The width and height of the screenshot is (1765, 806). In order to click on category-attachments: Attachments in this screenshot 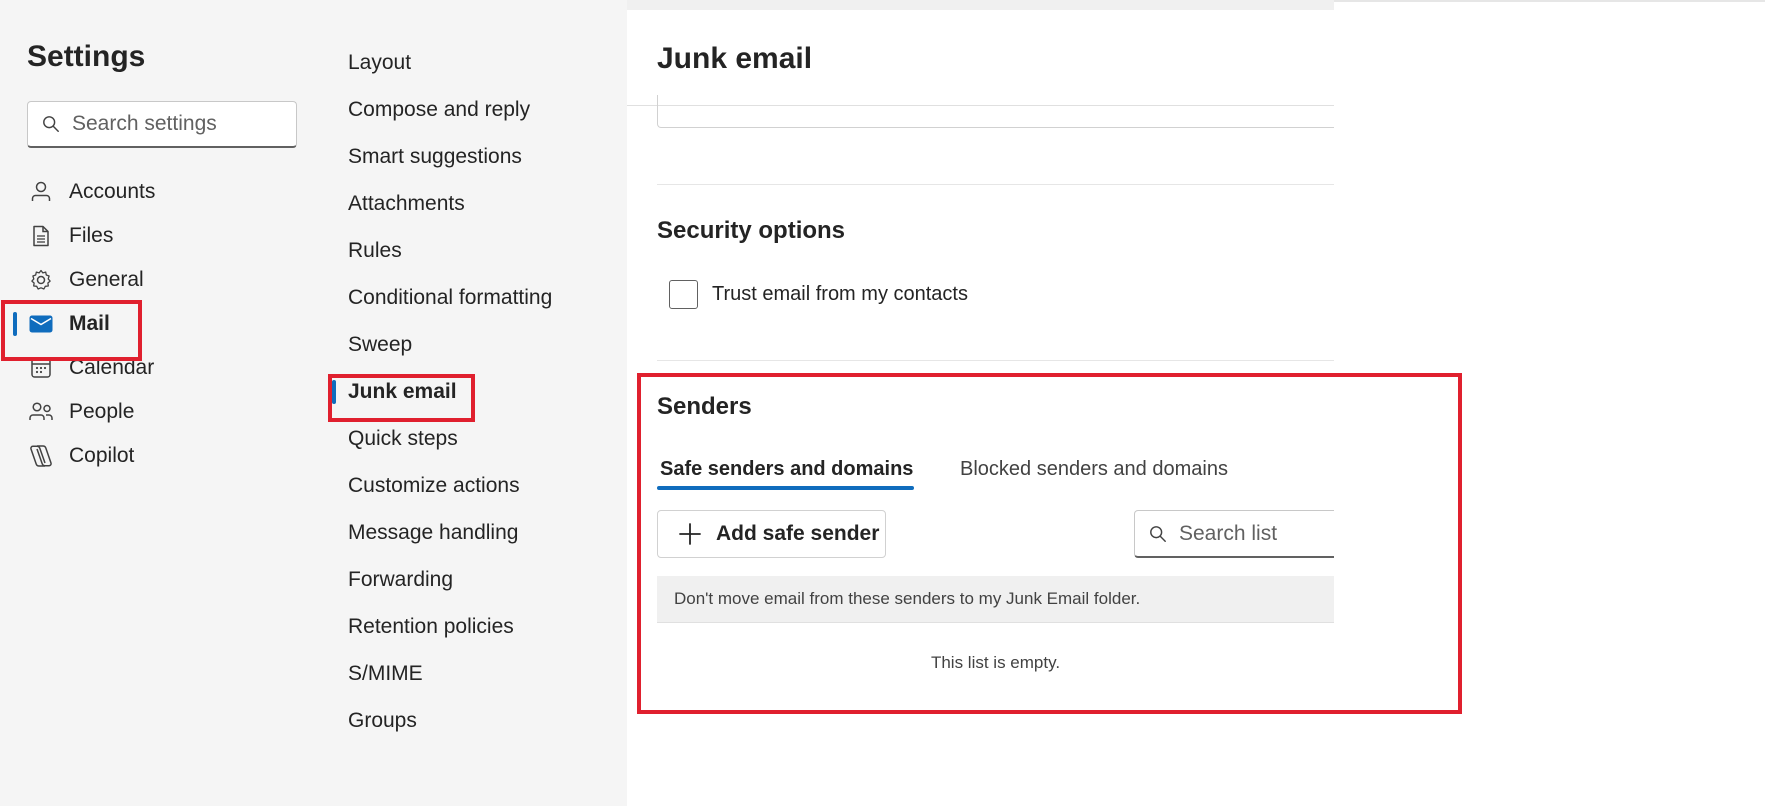, I will do `click(477, 204)`.